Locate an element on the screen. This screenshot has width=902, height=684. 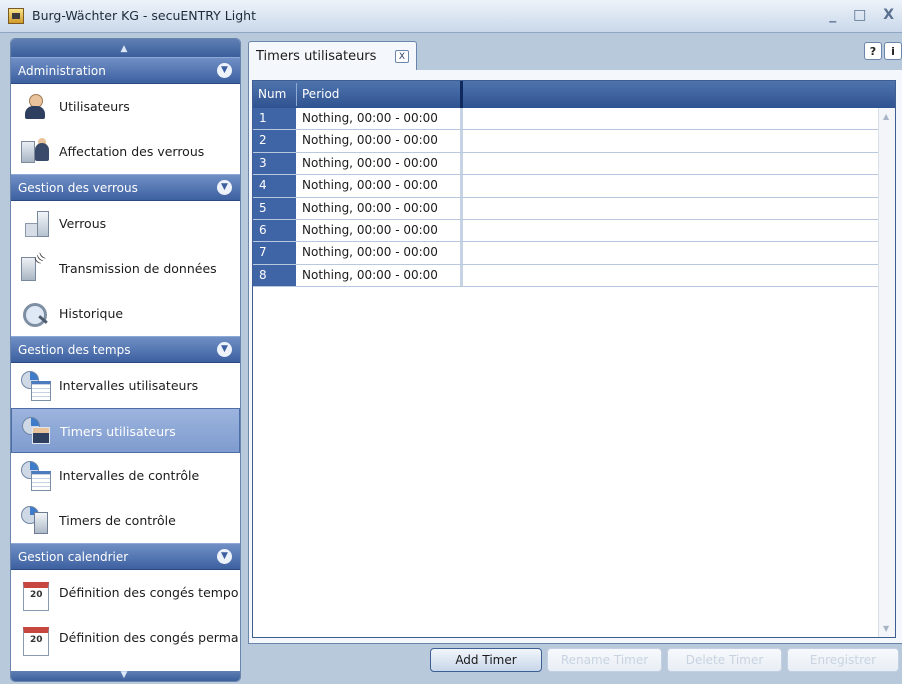
sidebar-item-label: Verrous is located at coordinates (83, 223).